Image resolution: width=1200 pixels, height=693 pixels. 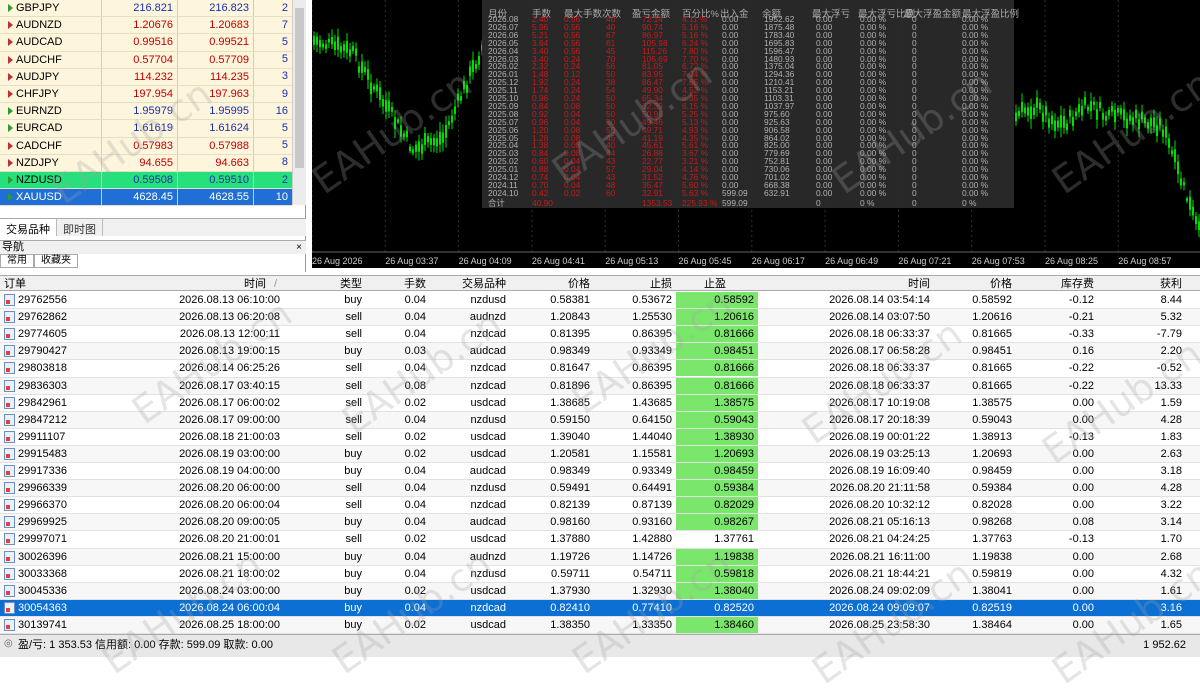 I want to click on market-watch-row: NZDUSD 0.59508 0.59510 2, so click(x=146, y=181).